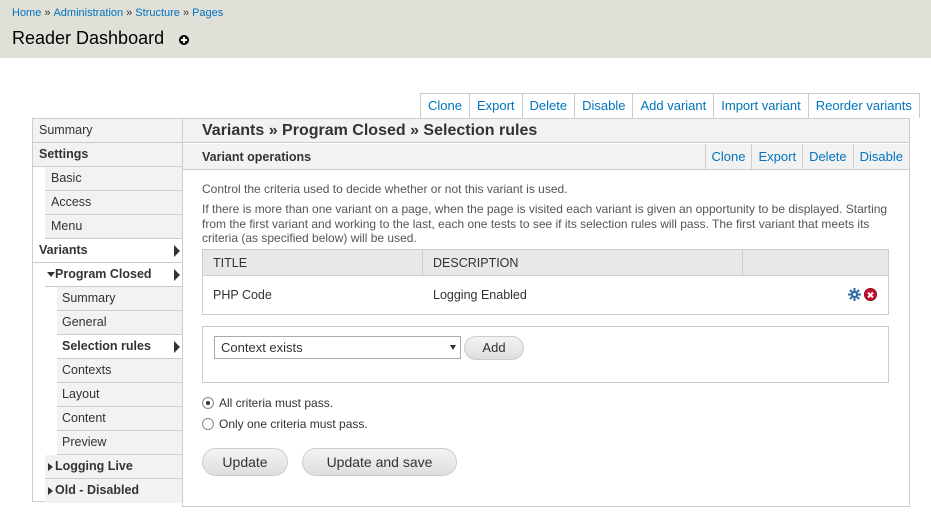 The image size is (931, 527). I want to click on sidebar-item-variant-general: General, so click(119, 323).